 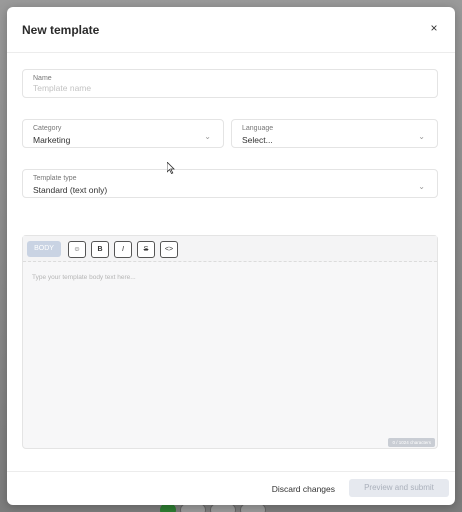 What do you see at coordinates (52, 140) in the screenshot?
I see `category-value: Marketing` at bounding box center [52, 140].